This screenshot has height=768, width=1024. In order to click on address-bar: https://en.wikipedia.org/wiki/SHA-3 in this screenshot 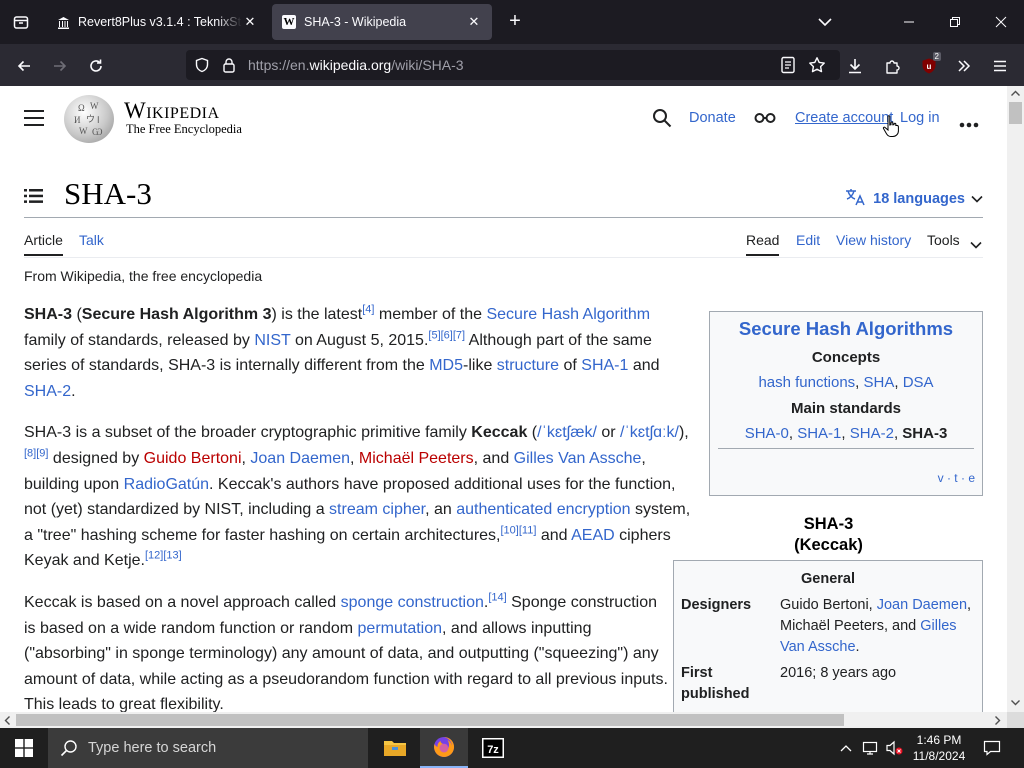, I will do `click(513, 65)`.